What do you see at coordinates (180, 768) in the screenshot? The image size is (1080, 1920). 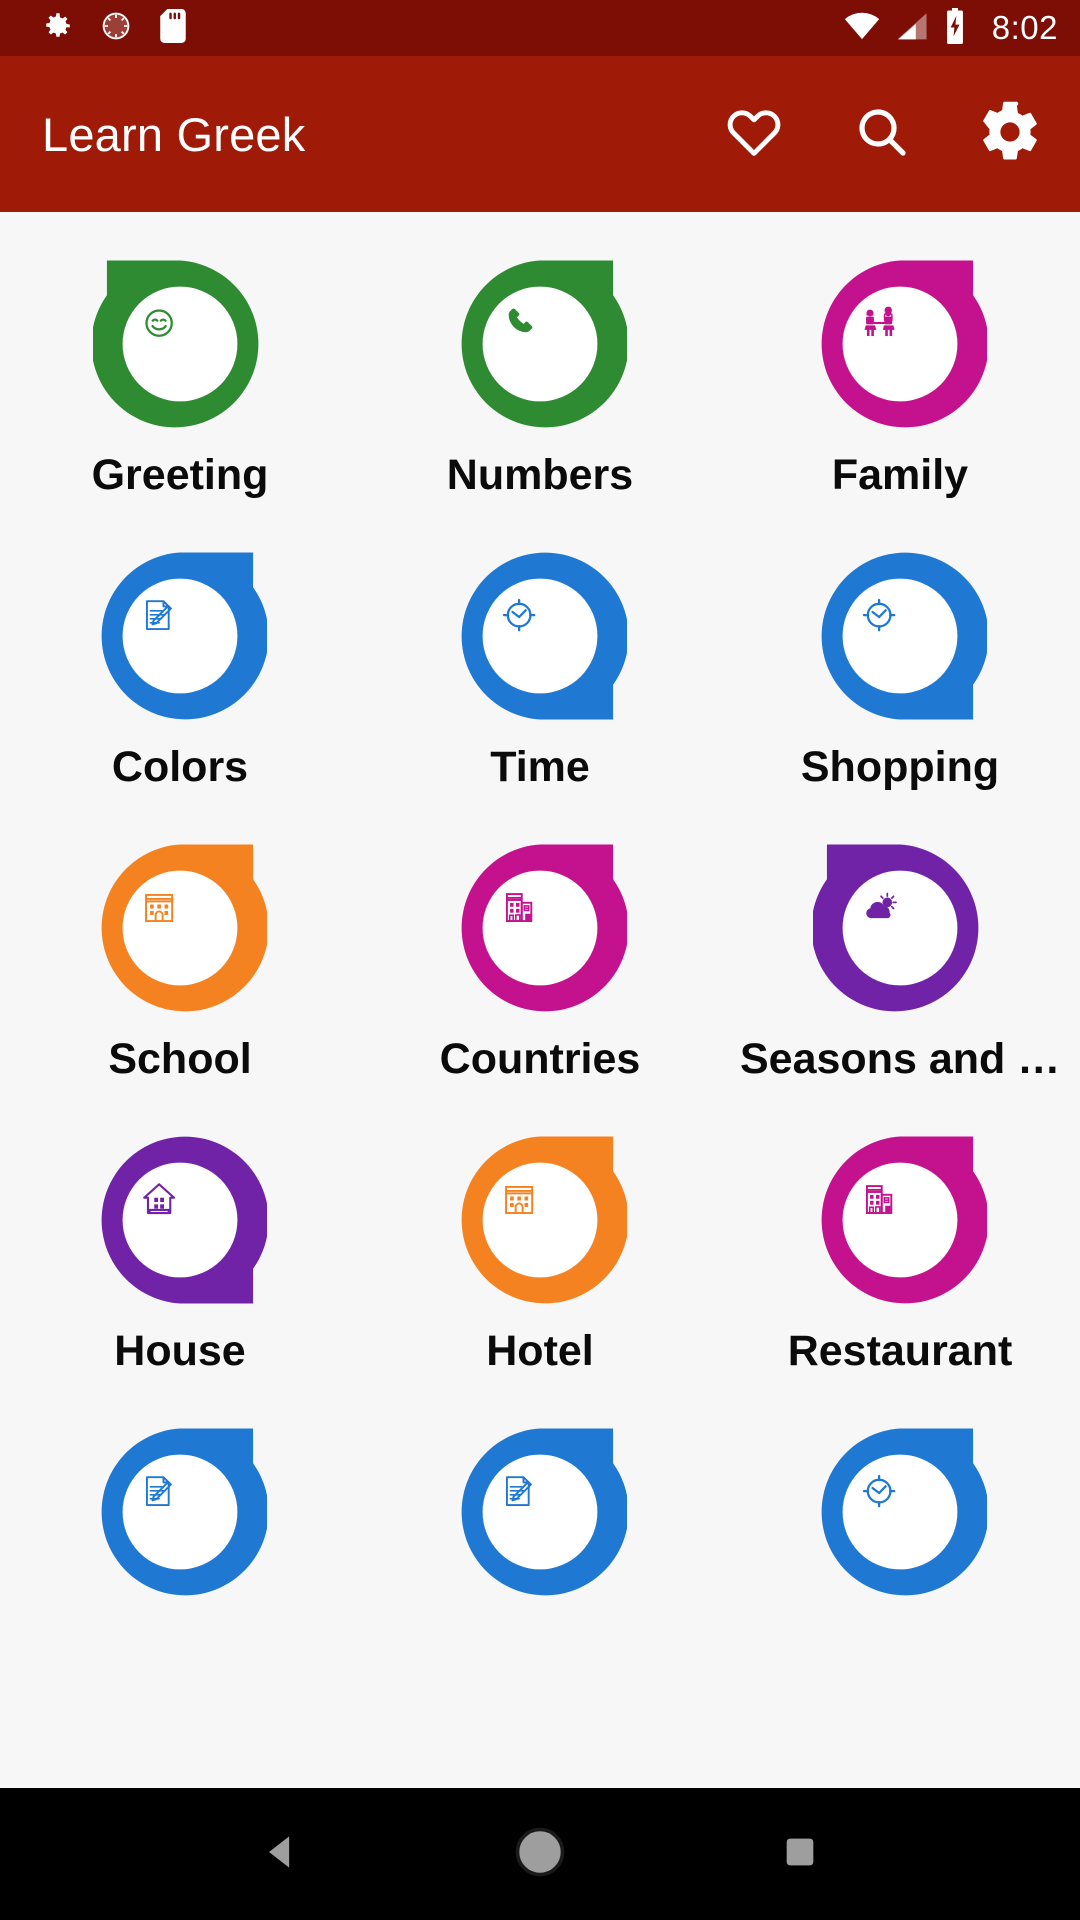 I see `category-label: Colors` at bounding box center [180, 768].